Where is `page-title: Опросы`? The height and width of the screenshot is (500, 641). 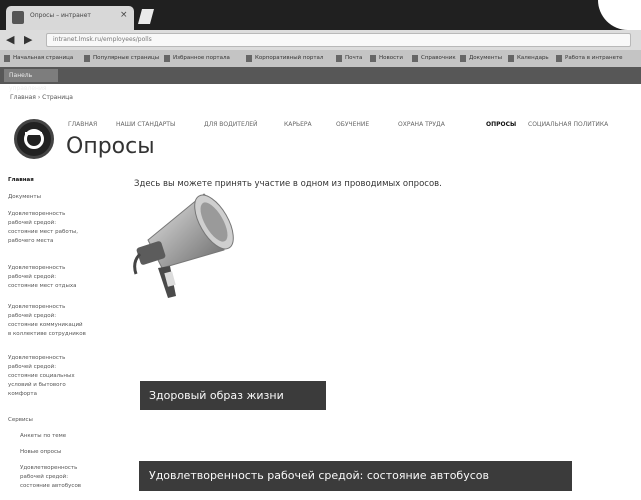 page-title: Опросы is located at coordinates (110, 146).